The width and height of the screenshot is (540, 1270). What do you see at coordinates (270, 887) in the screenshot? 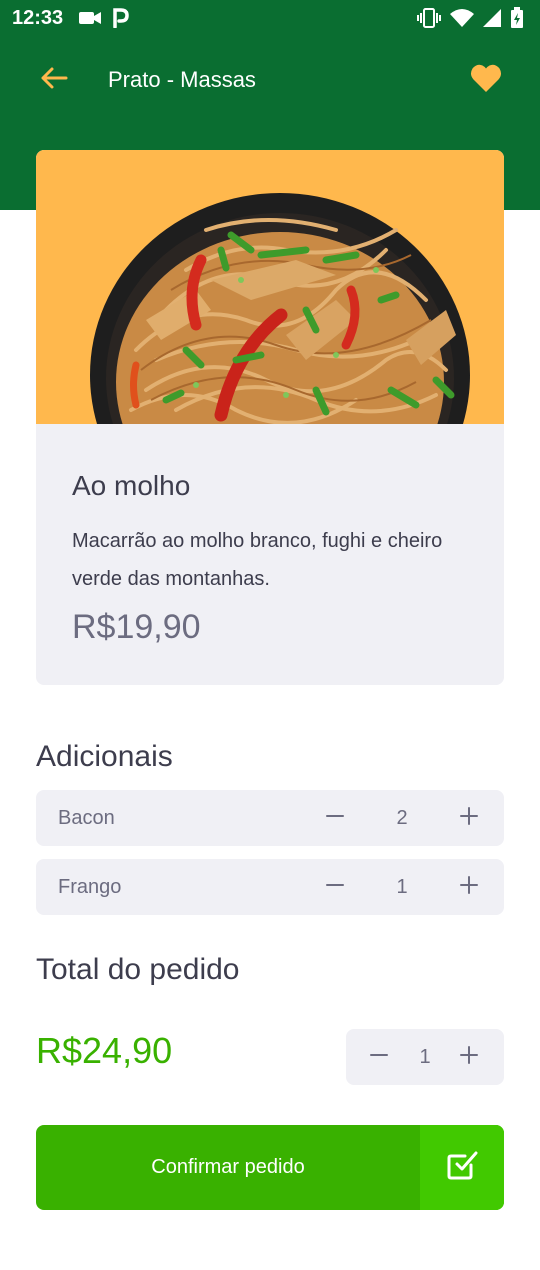
I see `extra-item-frango: Frango 1` at bounding box center [270, 887].